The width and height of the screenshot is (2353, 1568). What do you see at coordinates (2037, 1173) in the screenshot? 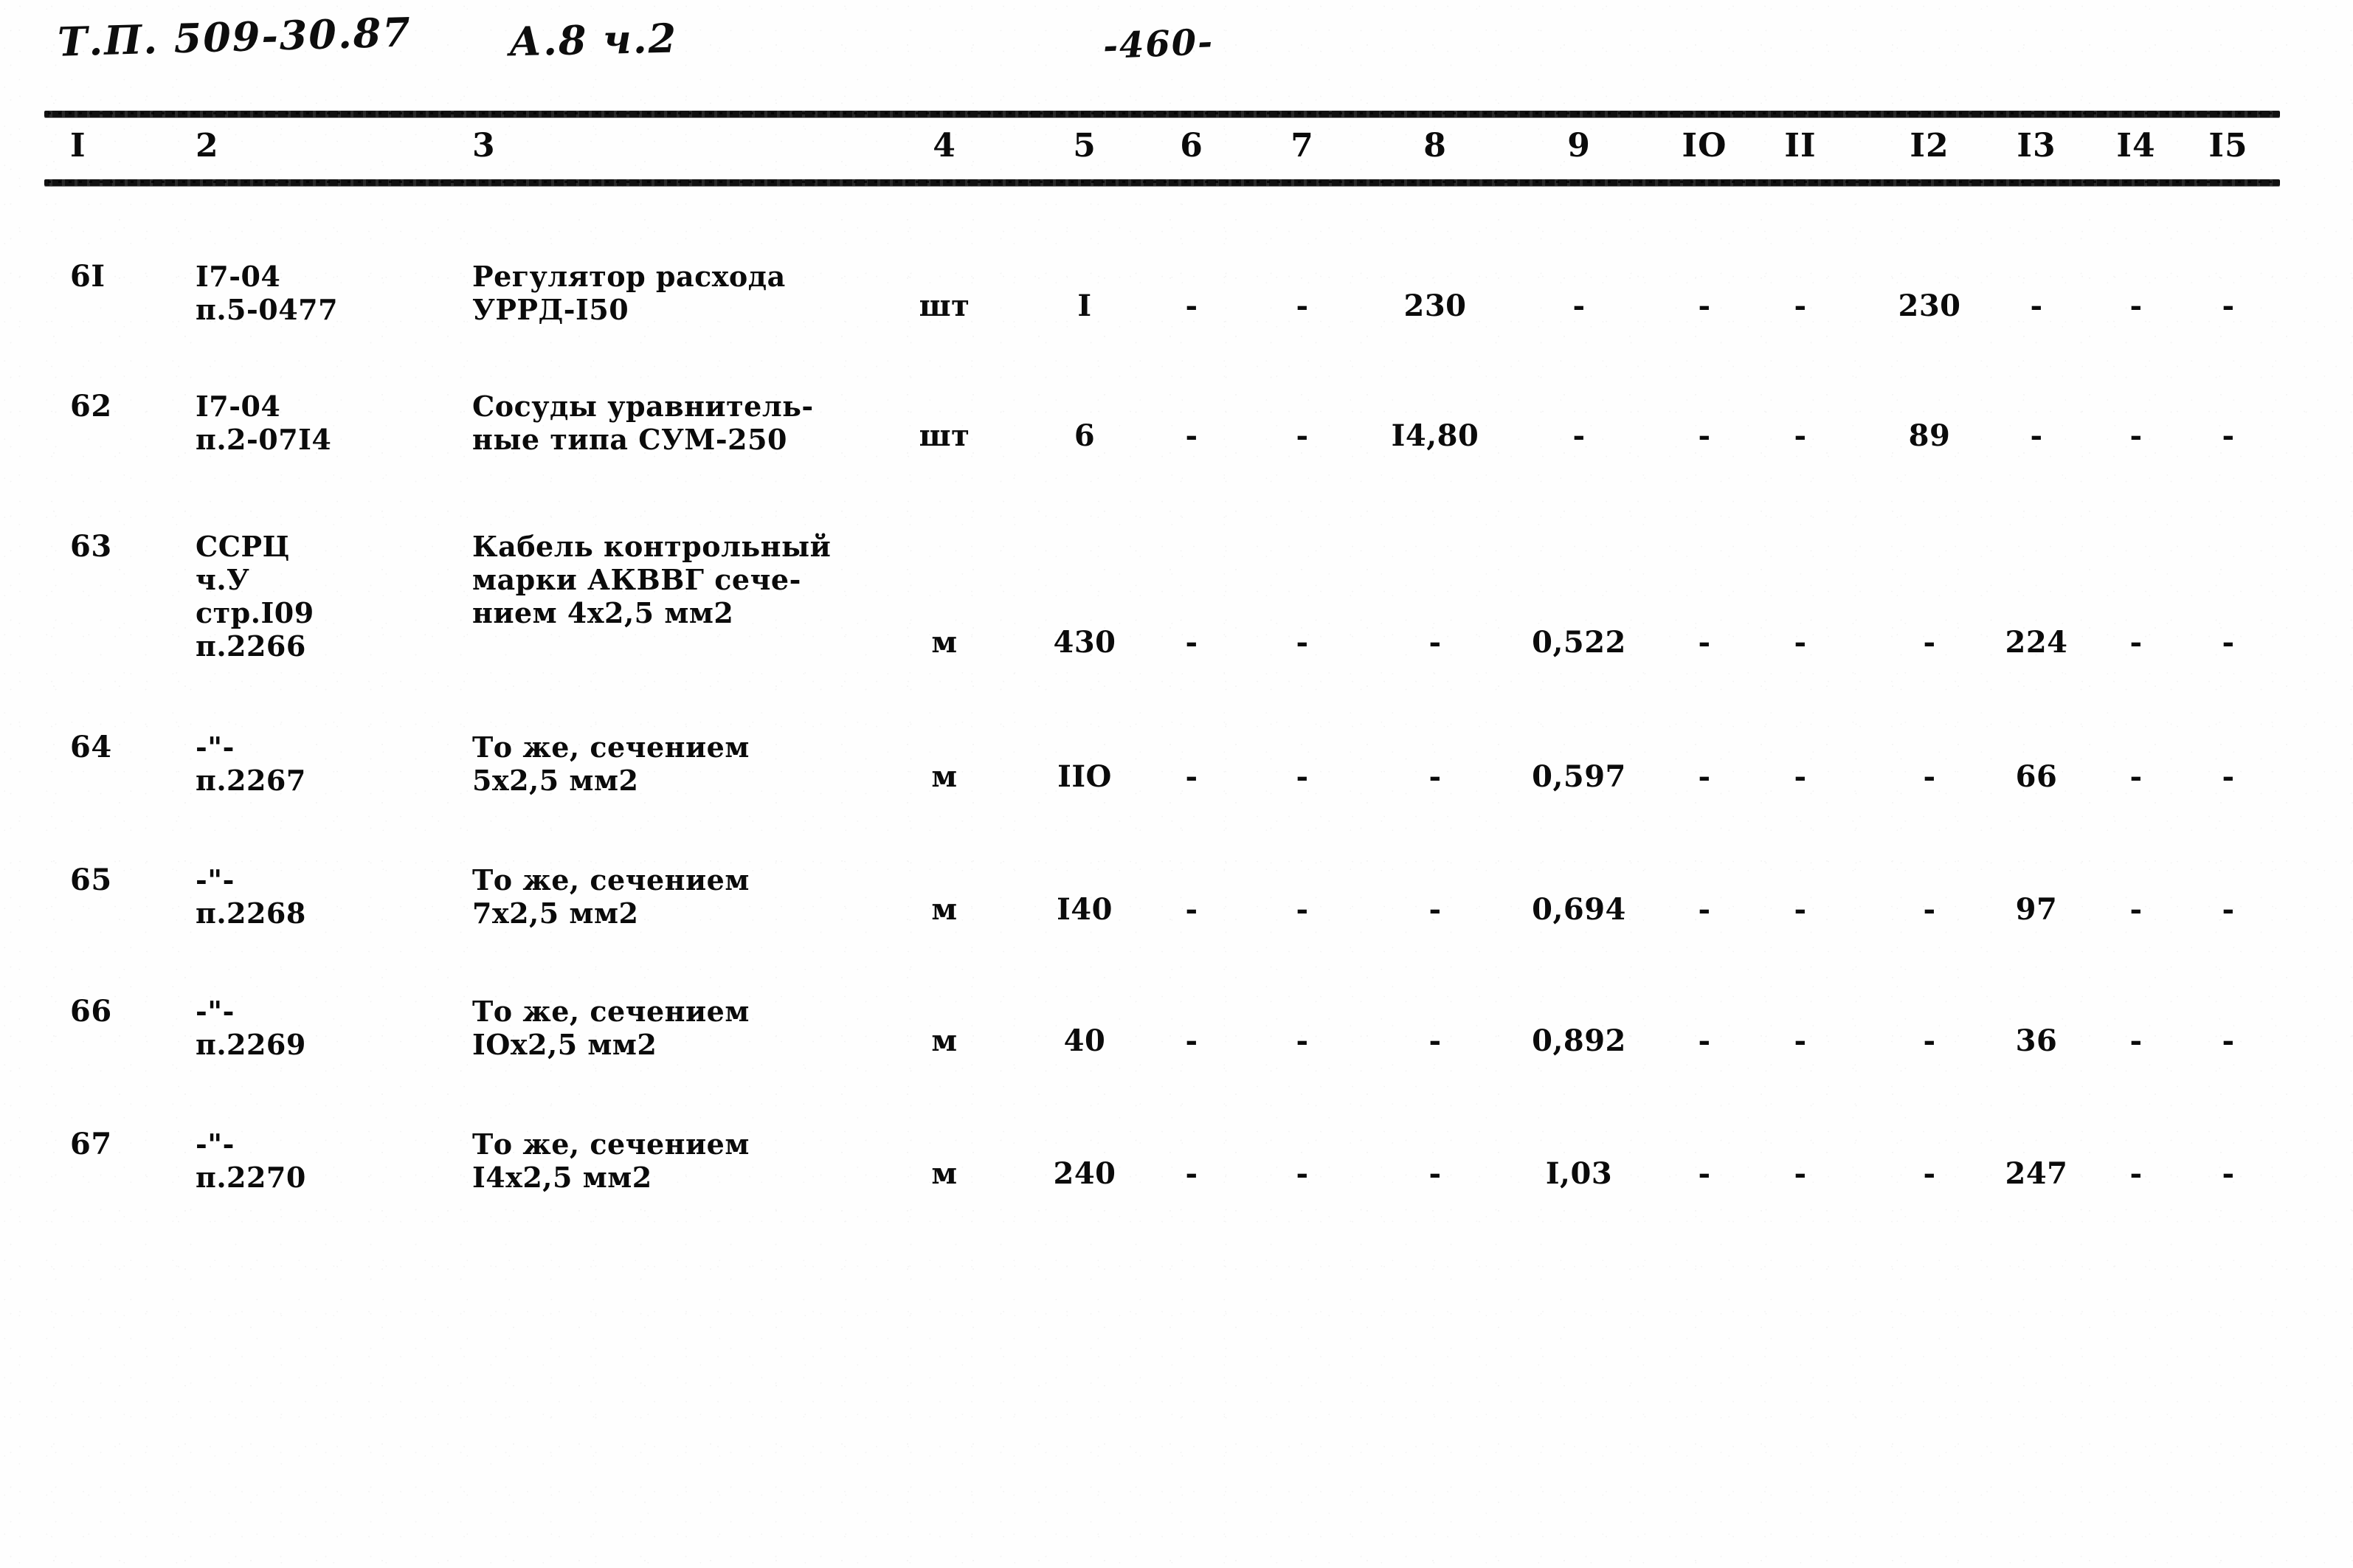
I see `value-col-13: 247` at bounding box center [2037, 1173].